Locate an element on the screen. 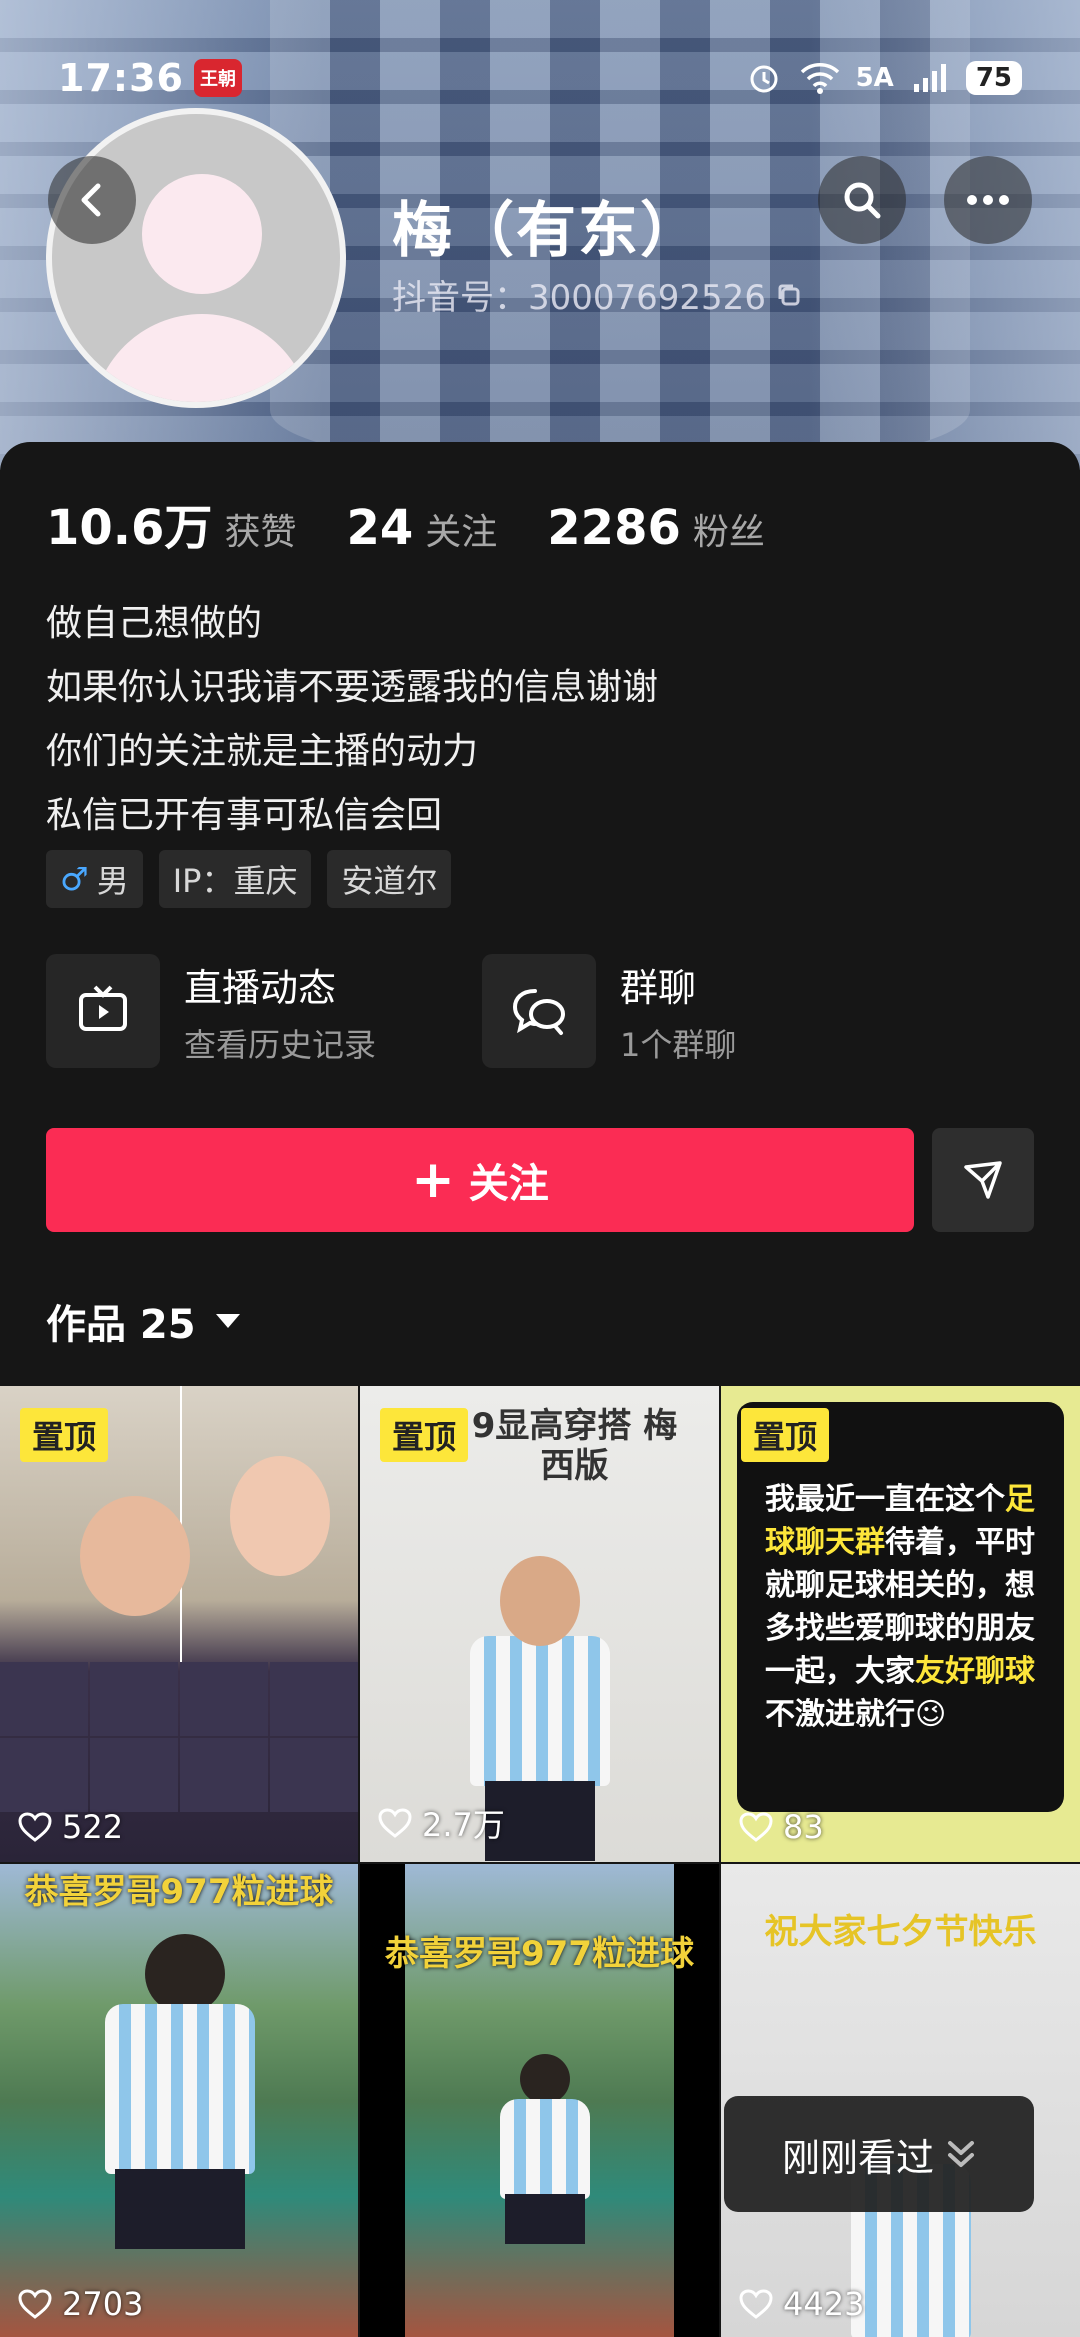 This screenshot has width=1080, height=2337. like-count: 522 is located at coordinates (70, 1827).